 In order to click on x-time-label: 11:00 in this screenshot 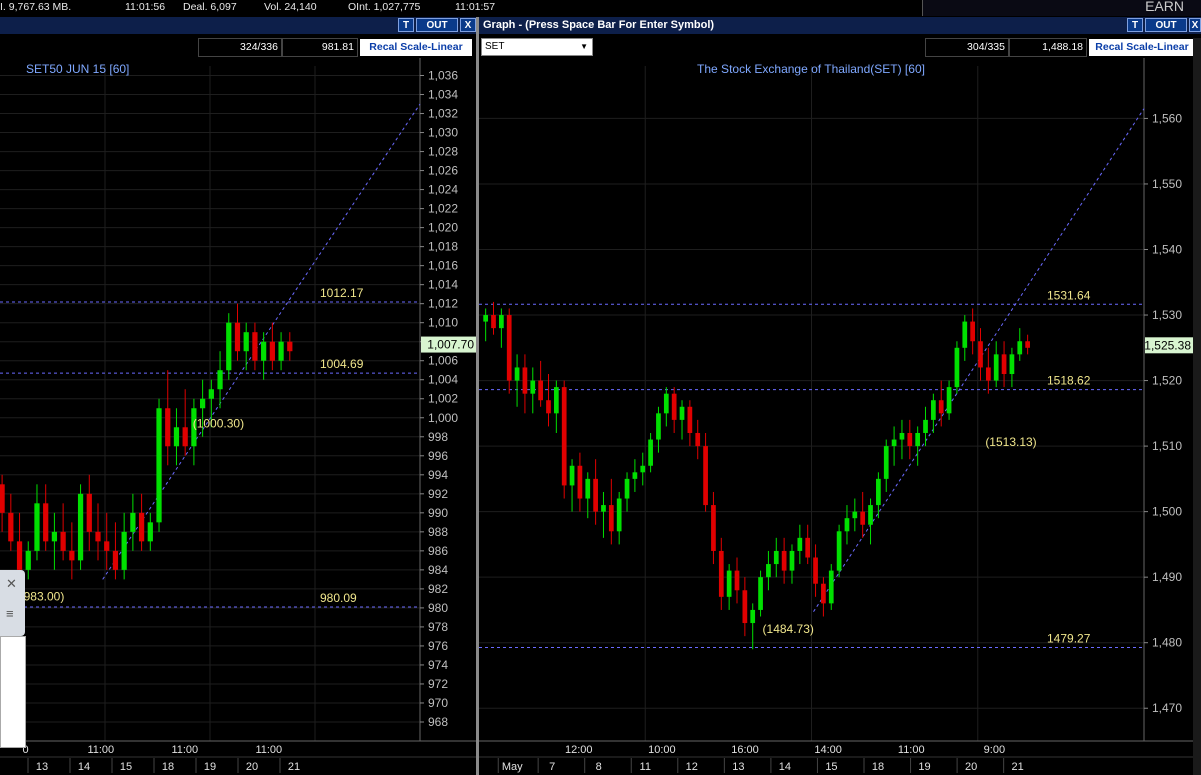, I will do `click(100, 750)`.